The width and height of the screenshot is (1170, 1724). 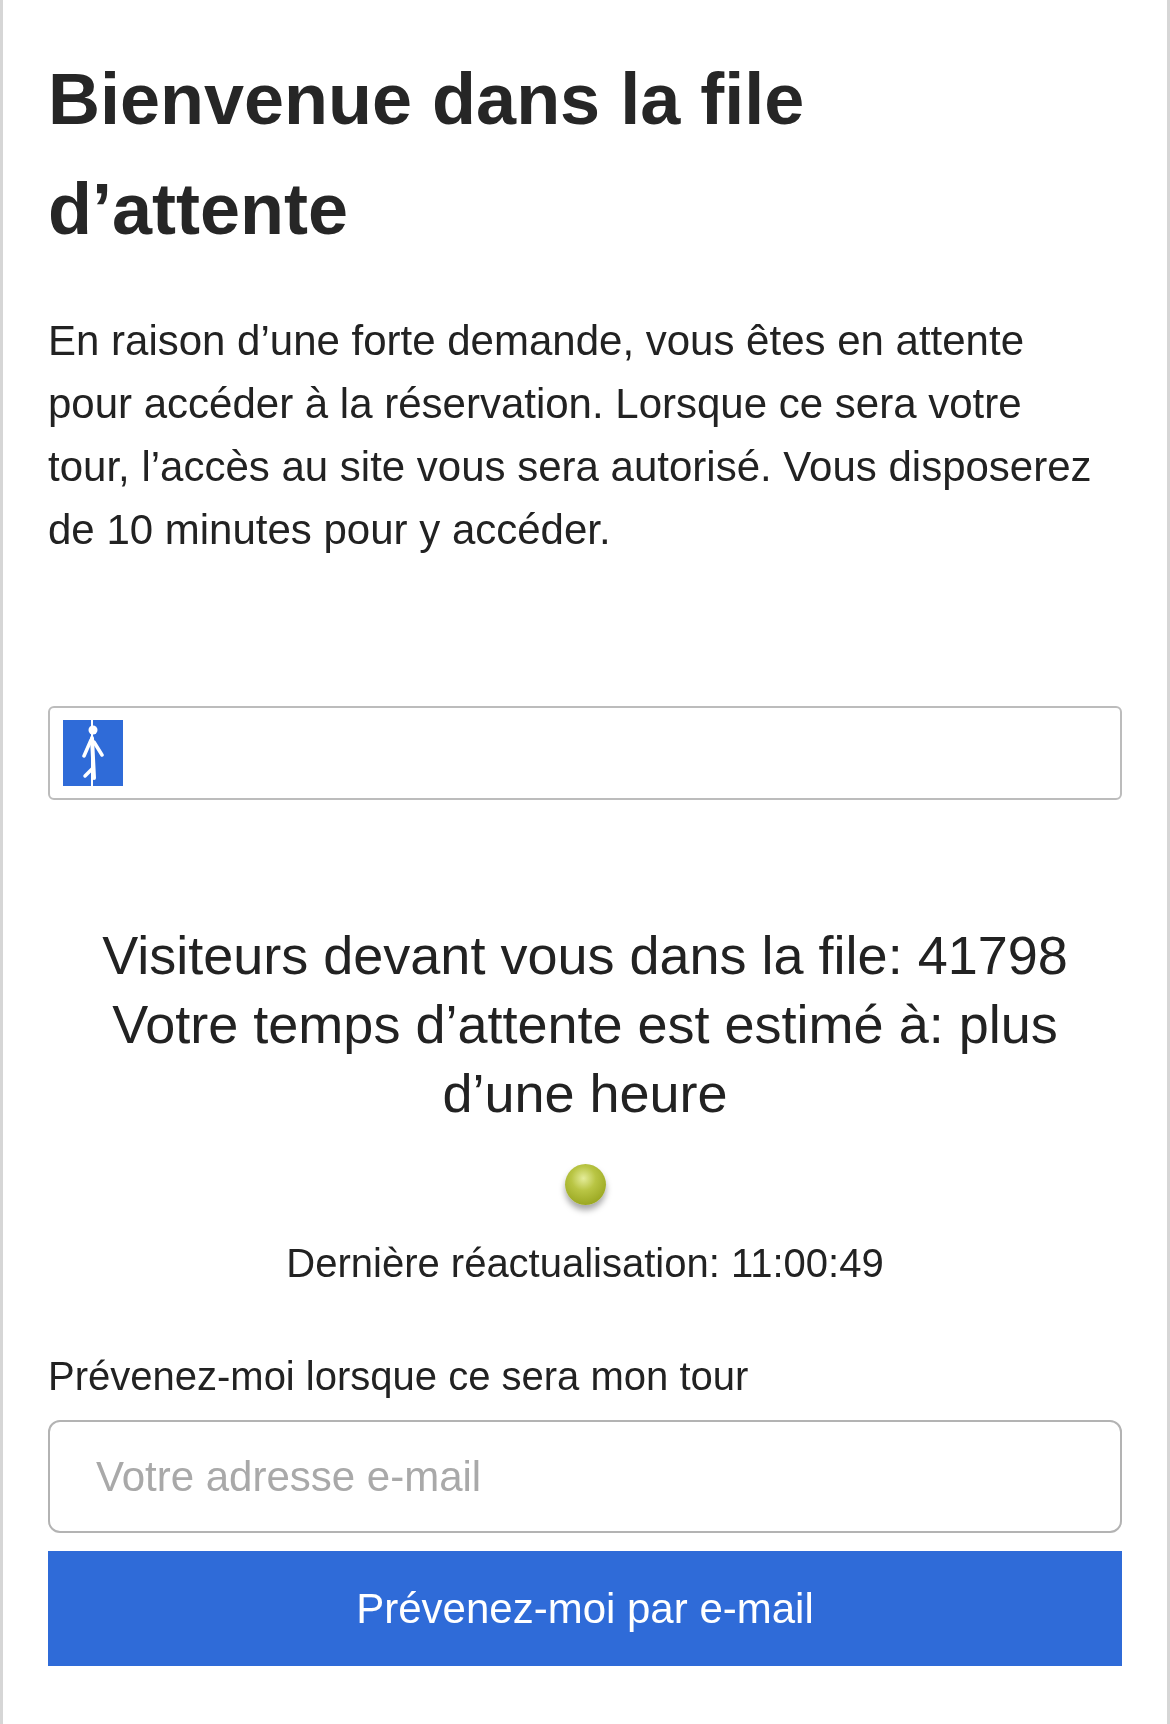 I want to click on last-refresh-text: Dernière réactualisation: 11:00:49, so click(x=585, y=1263).